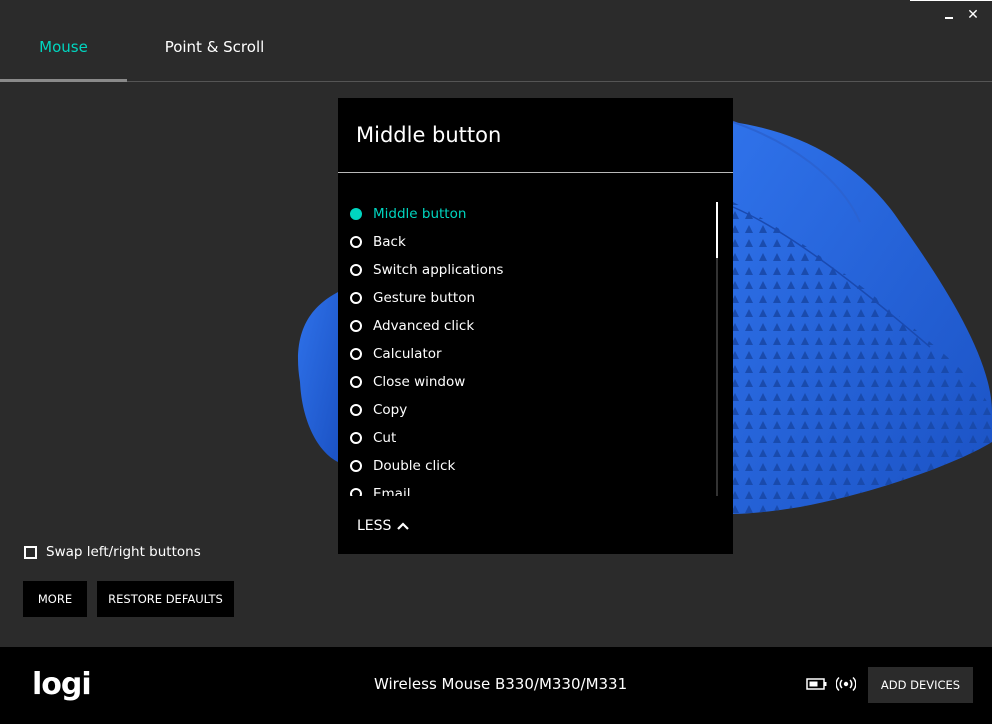 This screenshot has width=992, height=724. I want to click on option-label: Email, so click(392, 491).